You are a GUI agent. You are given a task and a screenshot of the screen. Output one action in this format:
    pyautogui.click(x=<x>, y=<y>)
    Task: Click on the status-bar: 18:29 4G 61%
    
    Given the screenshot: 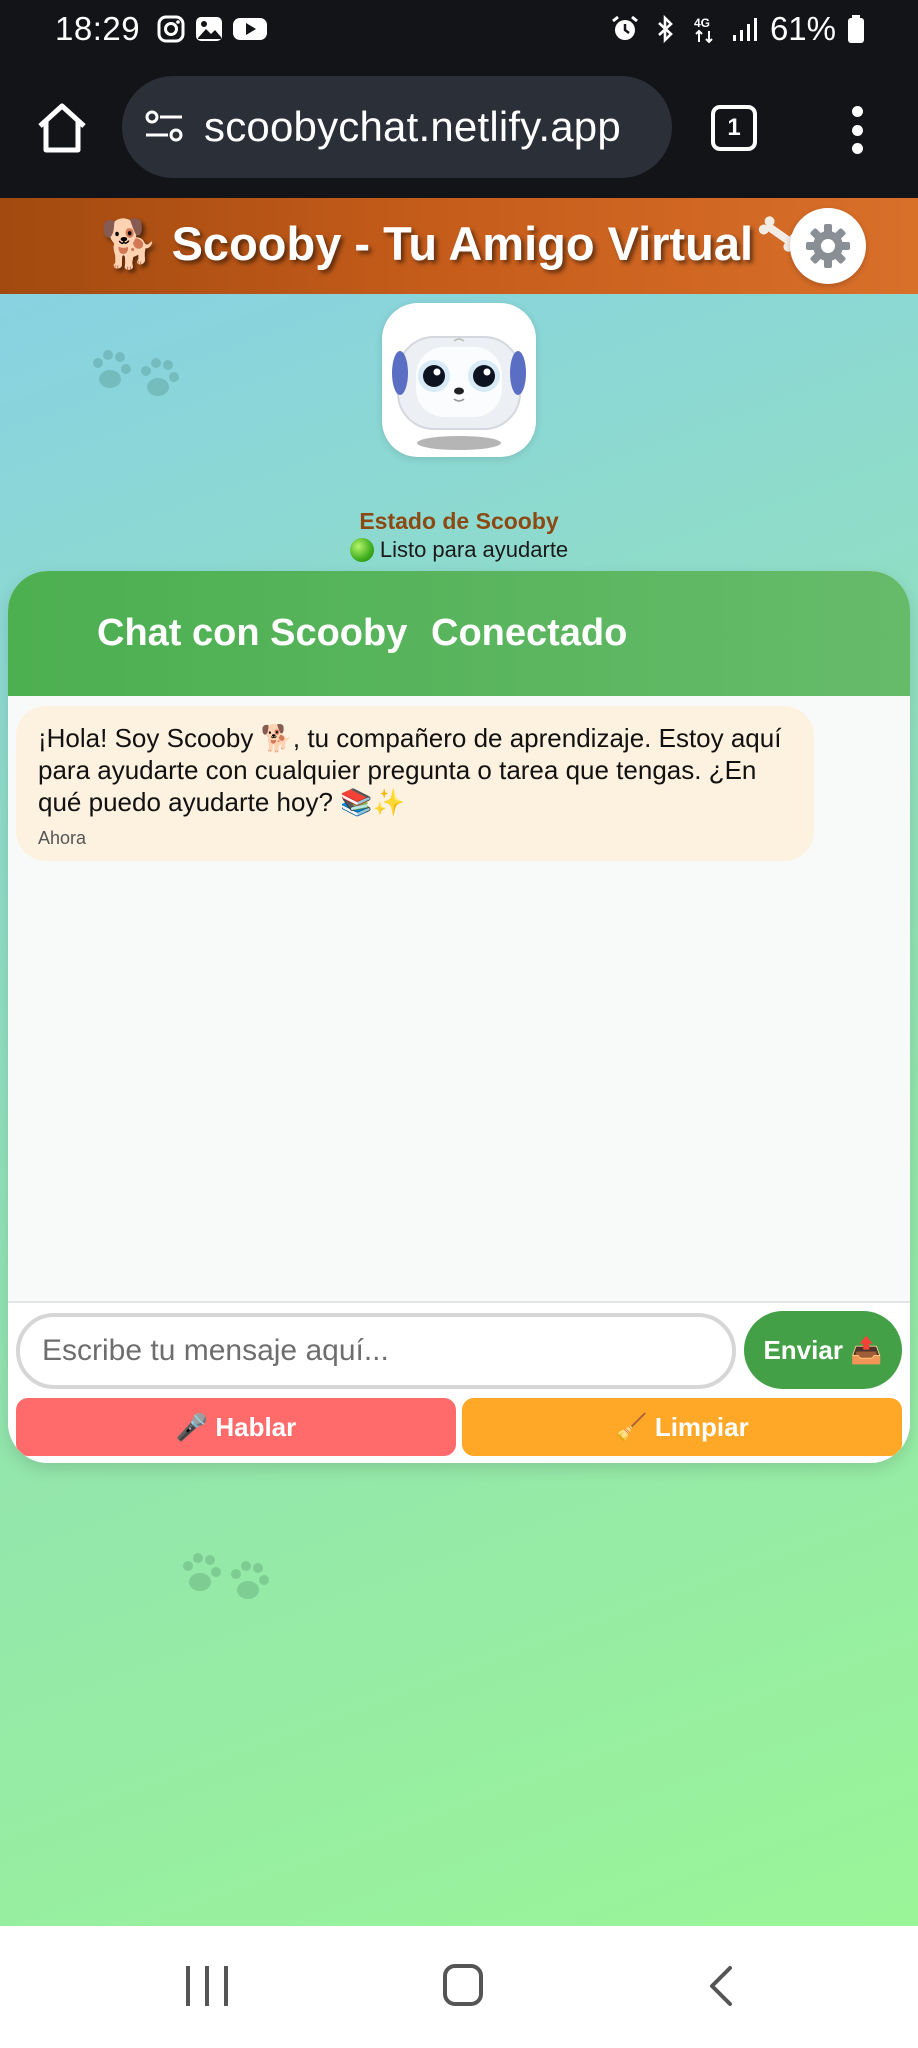 What is the action you would take?
    pyautogui.click(x=459, y=31)
    